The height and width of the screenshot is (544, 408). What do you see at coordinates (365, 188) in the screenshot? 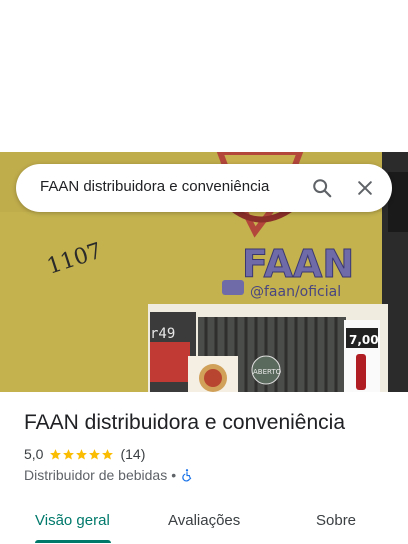
I see `close-icon` at bounding box center [365, 188].